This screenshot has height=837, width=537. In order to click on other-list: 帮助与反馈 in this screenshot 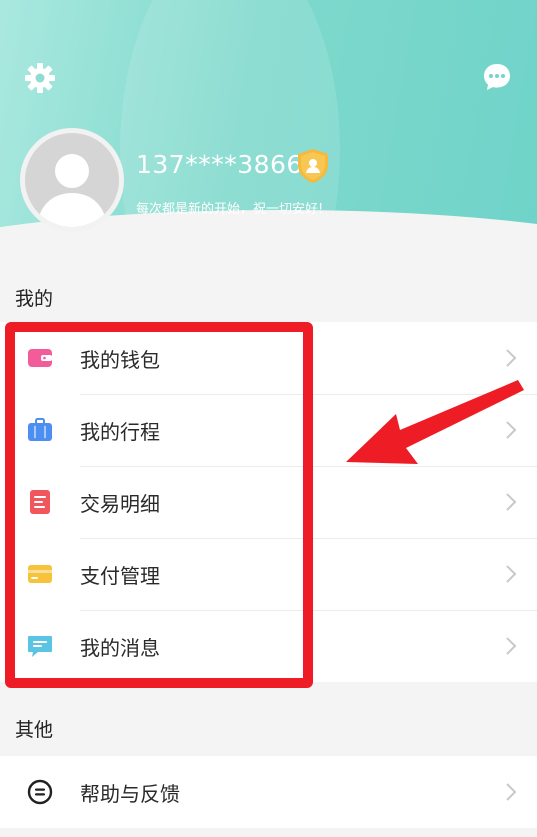, I will do `click(268, 792)`.